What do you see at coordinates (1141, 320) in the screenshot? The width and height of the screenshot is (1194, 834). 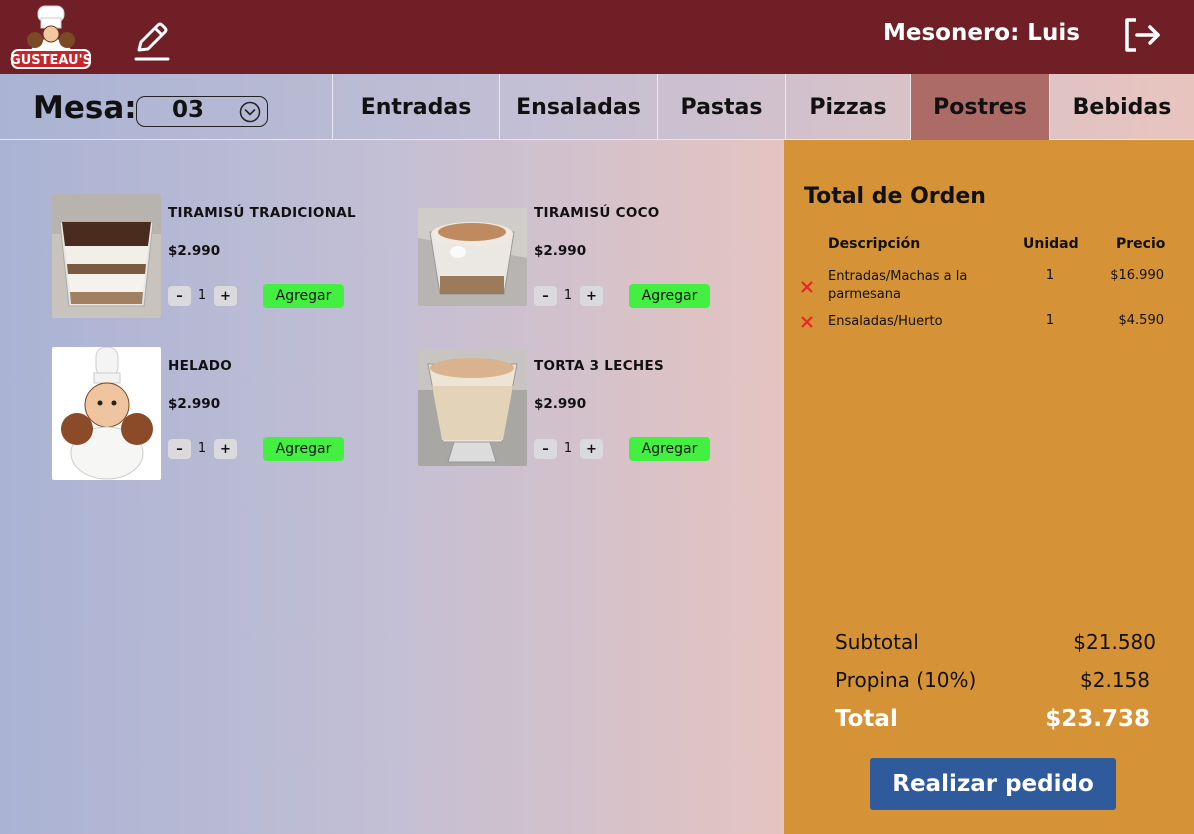 I see `order-item-price: $4.590` at bounding box center [1141, 320].